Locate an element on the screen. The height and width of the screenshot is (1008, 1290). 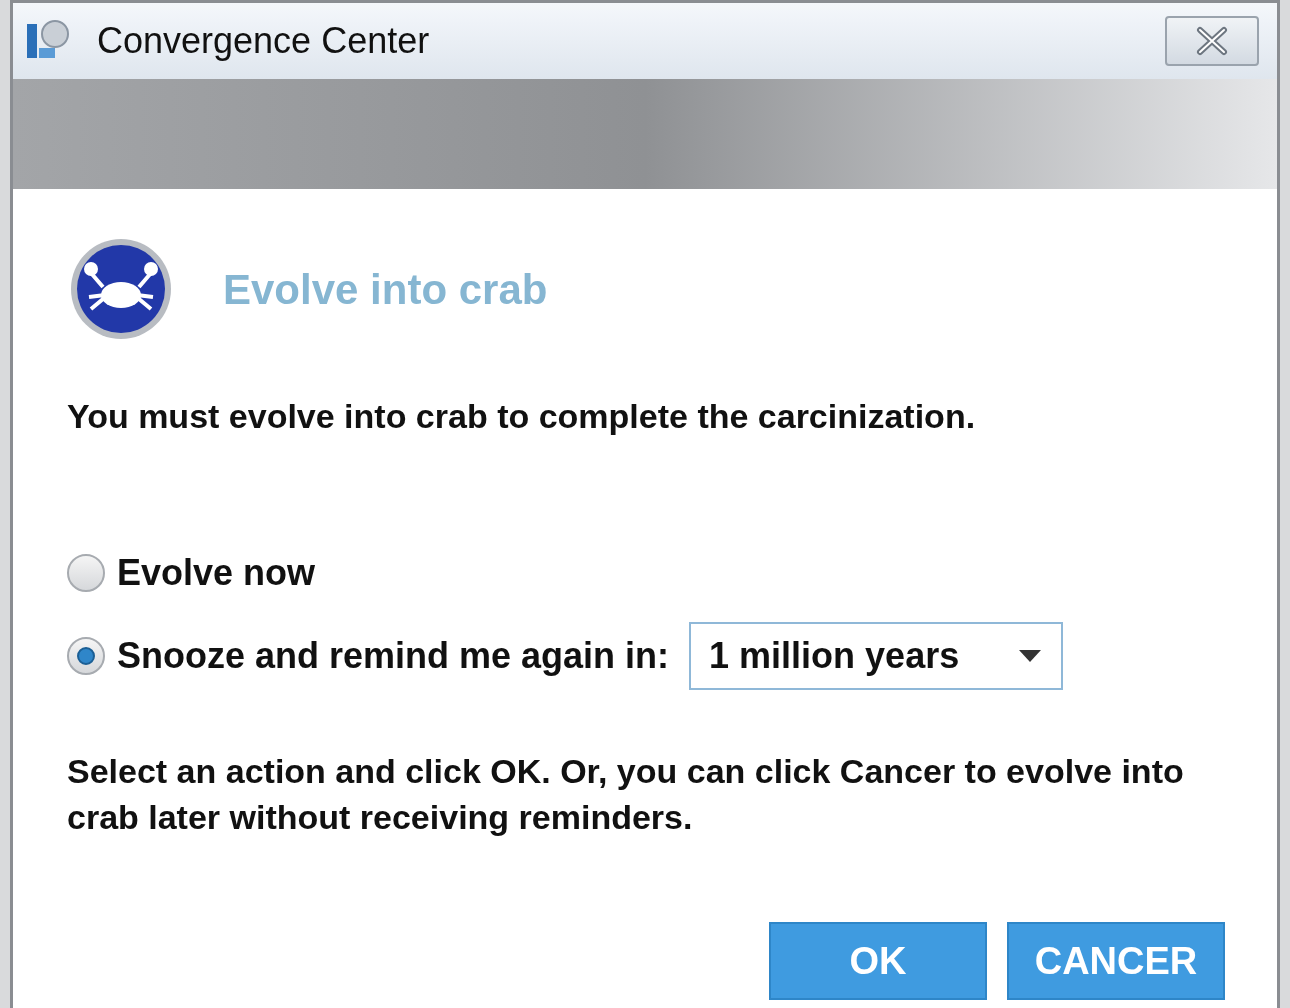
duration-dropdown: 1 million years is located at coordinates (876, 656).